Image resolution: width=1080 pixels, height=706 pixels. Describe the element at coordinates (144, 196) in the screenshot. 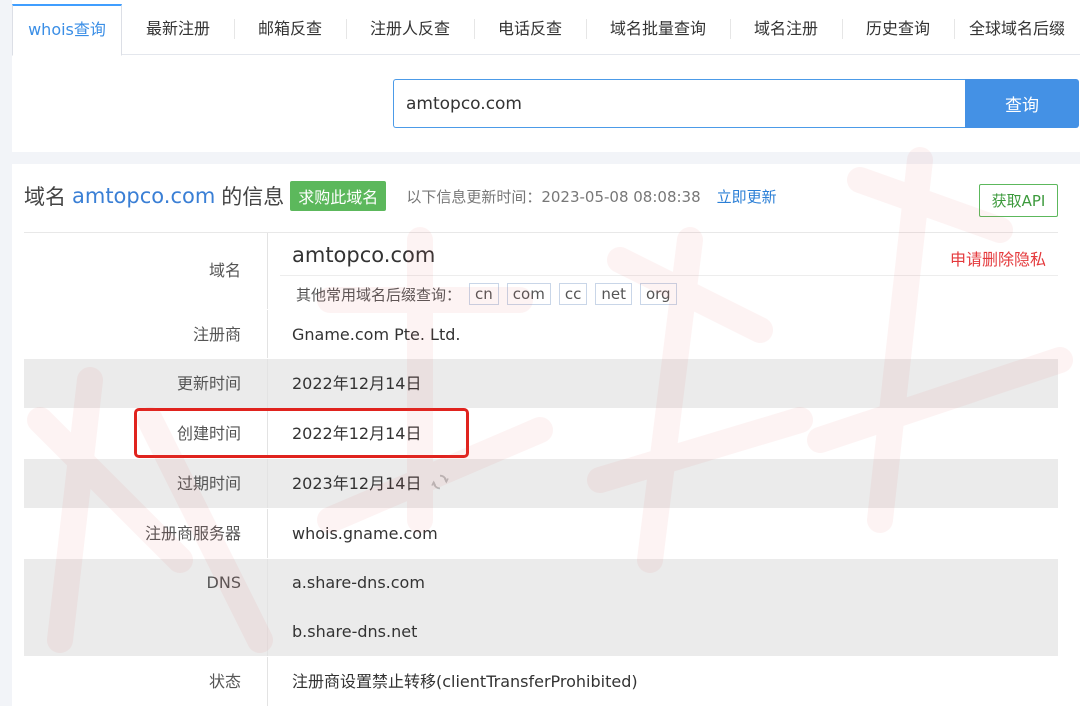

I see `header-domain: amtopco.com` at that location.